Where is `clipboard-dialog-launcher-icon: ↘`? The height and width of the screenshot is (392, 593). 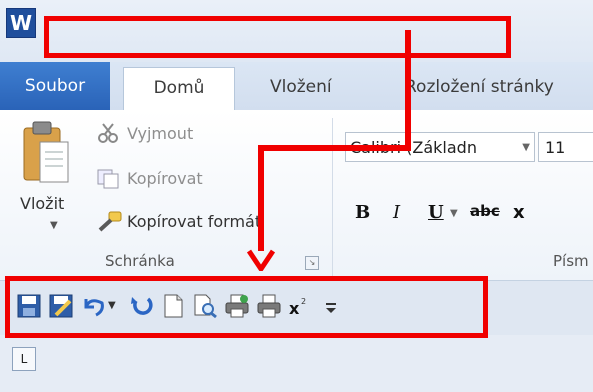 clipboard-dialog-launcher-icon: ↘ is located at coordinates (312, 263).